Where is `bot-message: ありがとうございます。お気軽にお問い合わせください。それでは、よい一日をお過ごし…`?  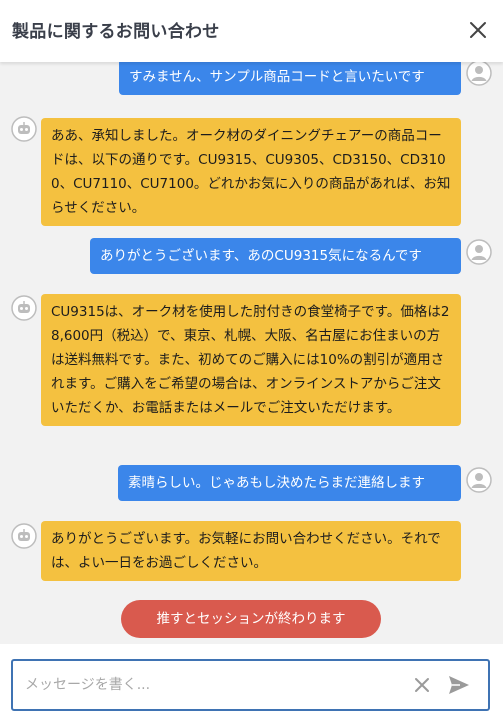 bot-message: ありがとうございます。お気軽にお問い合わせください。それでは、よい一日をお過ごし… is located at coordinates (251, 551).